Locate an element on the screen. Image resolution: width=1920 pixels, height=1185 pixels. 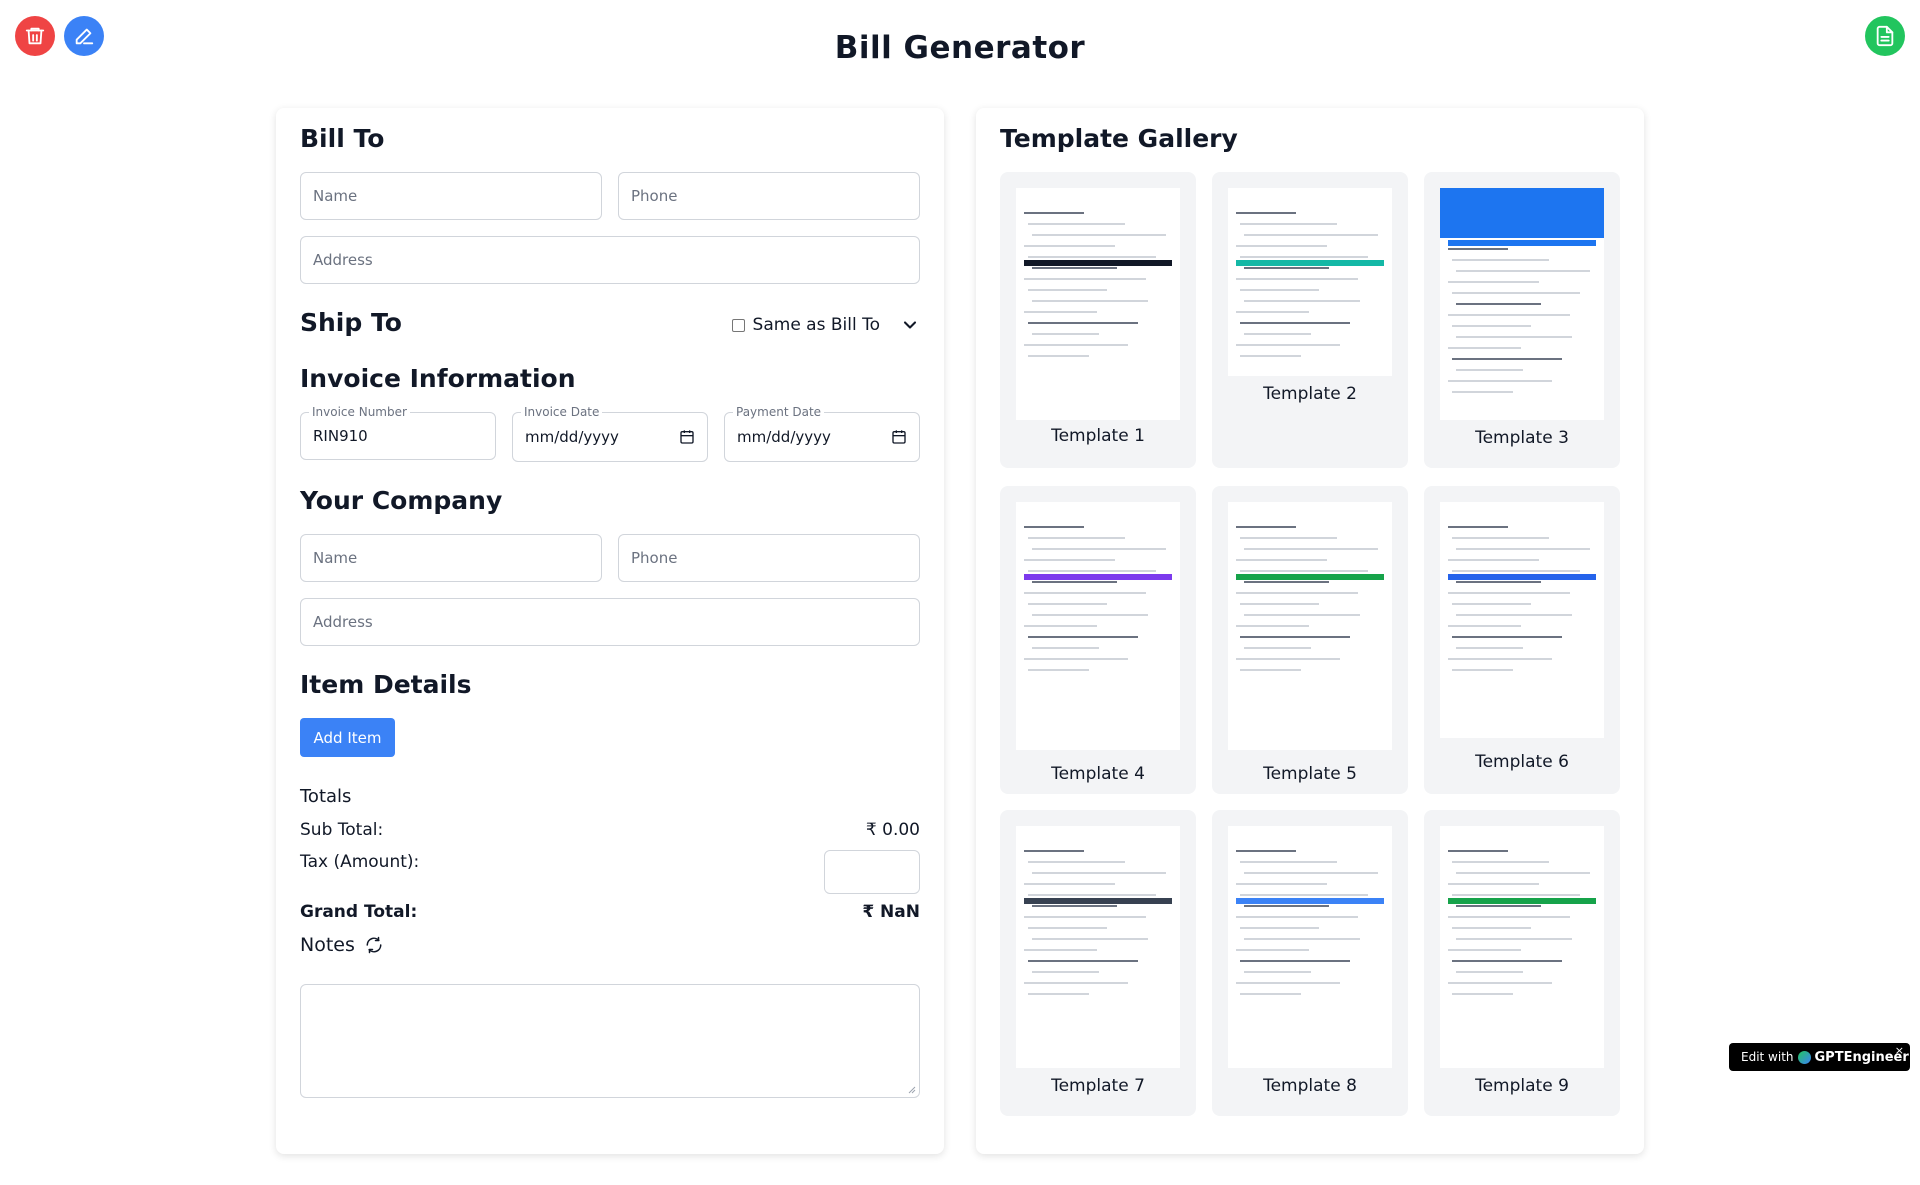
template-card-8: Template 8 is located at coordinates (1310, 963).